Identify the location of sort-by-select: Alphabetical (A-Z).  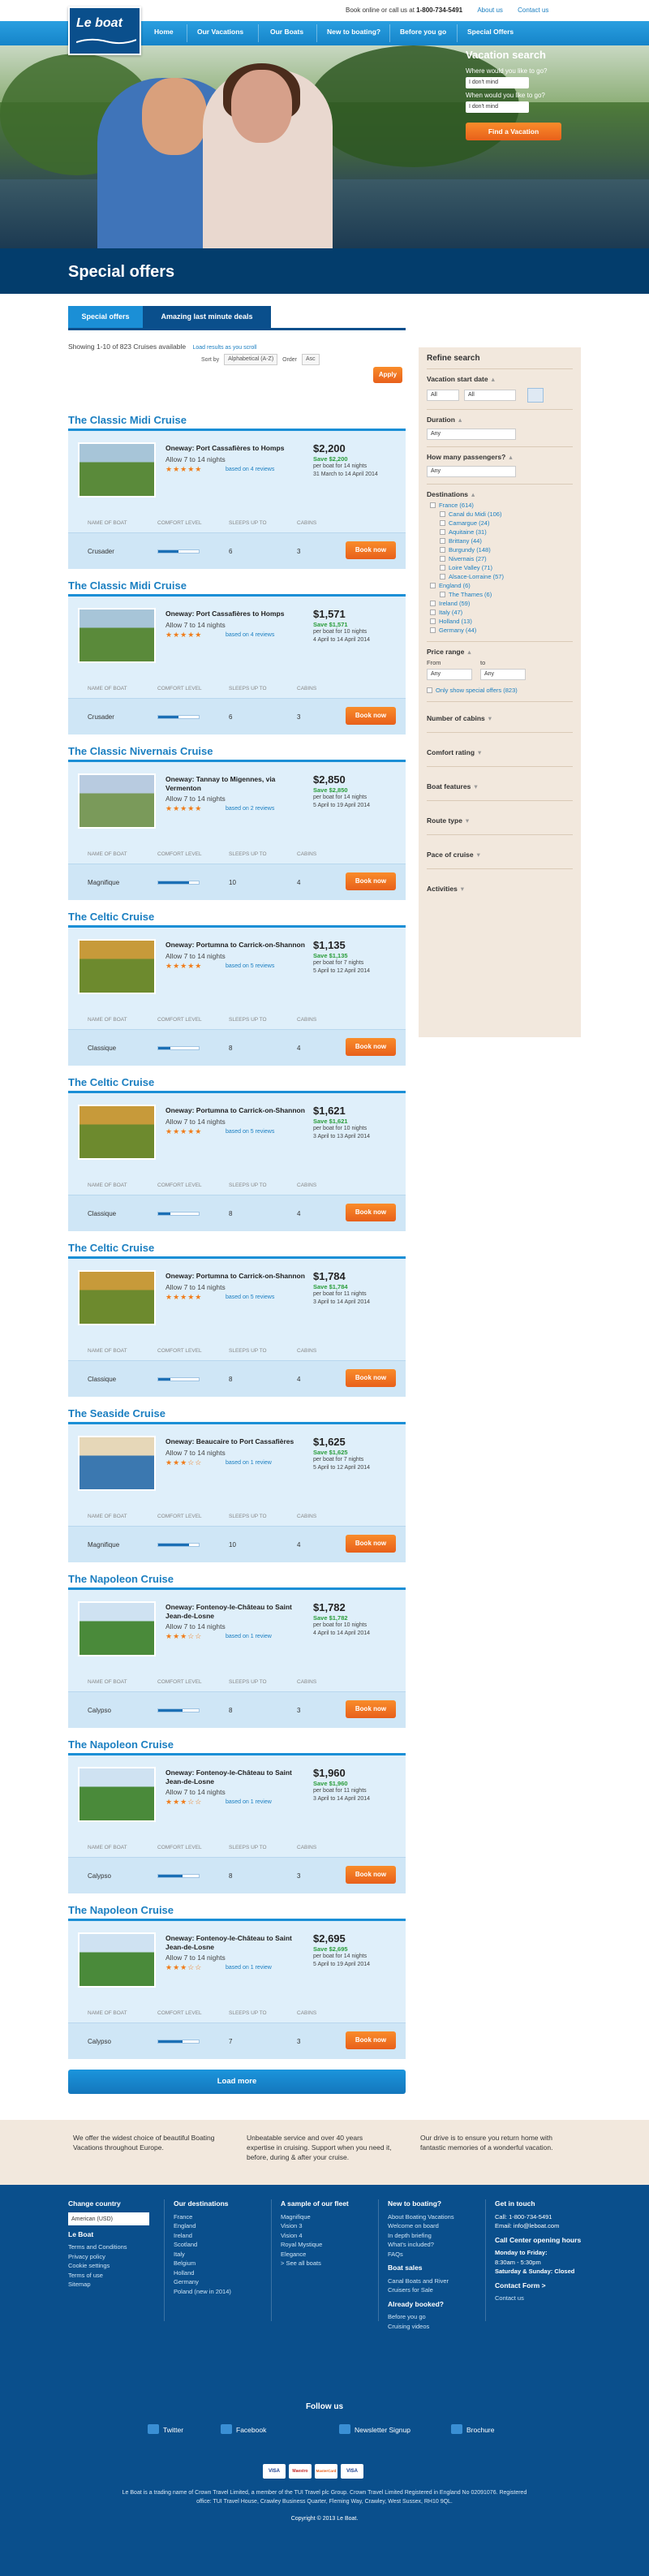
(251, 360).